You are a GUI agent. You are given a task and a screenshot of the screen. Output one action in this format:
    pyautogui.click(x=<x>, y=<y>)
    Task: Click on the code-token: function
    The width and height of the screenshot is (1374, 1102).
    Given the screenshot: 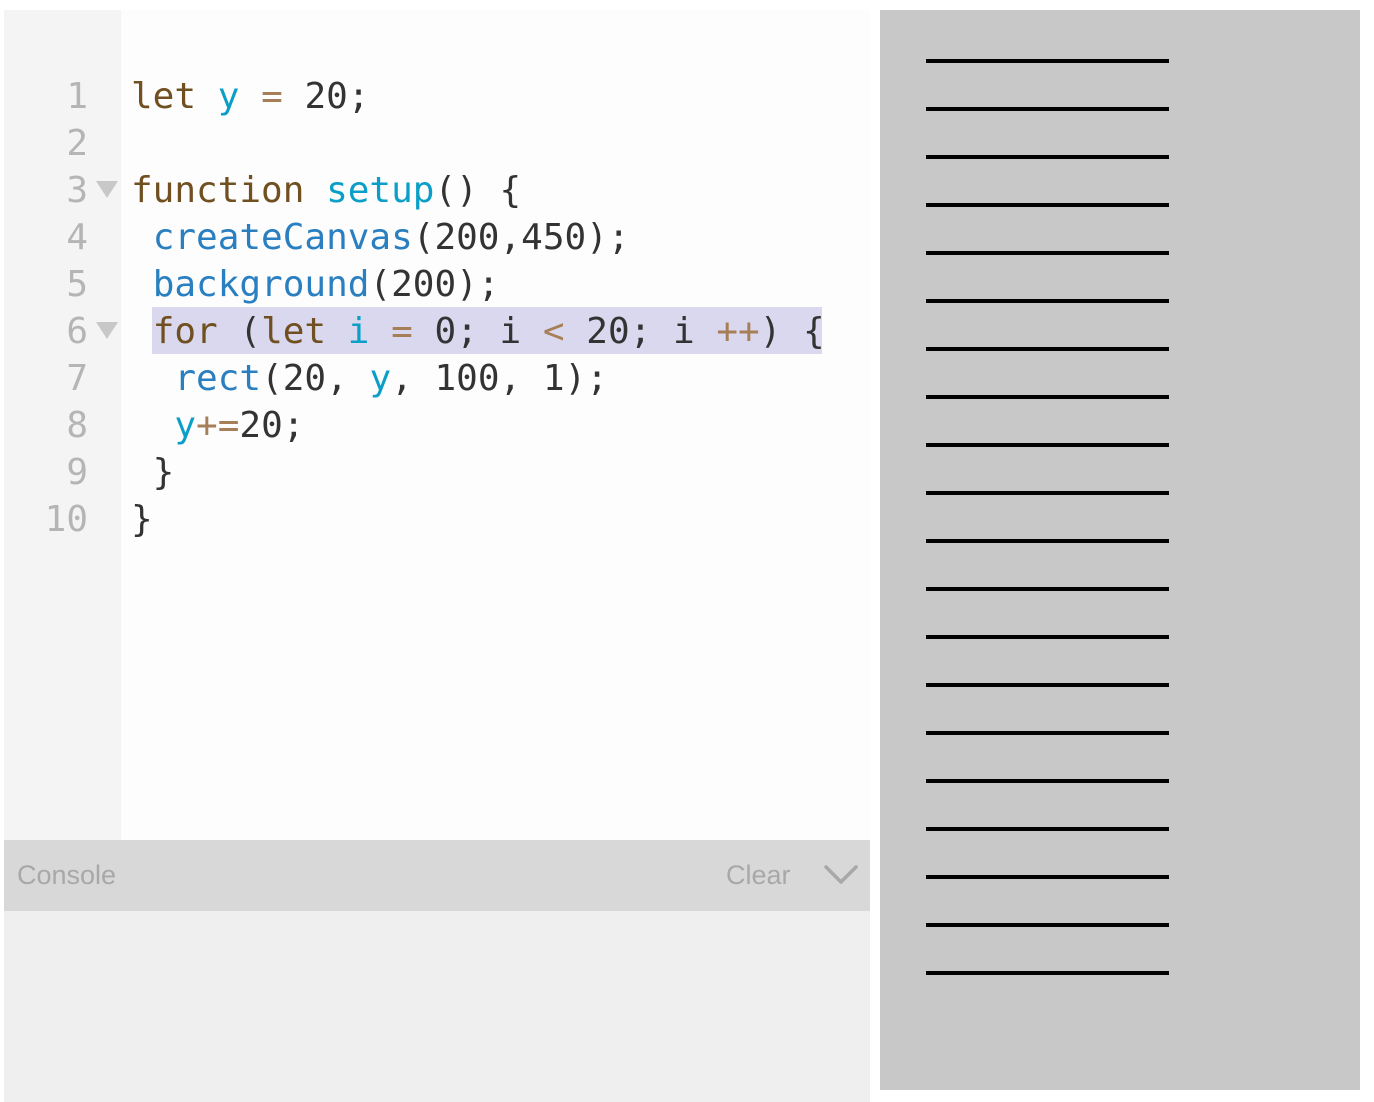 What is the action you would take?
    pyautogui.click(x=218, y=190)
    